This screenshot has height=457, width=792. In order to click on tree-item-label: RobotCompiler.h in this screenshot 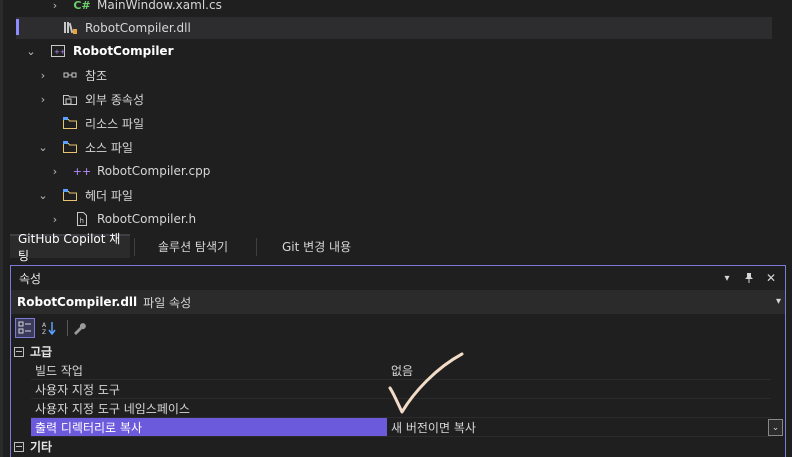, I will do `click(147, 219)`.